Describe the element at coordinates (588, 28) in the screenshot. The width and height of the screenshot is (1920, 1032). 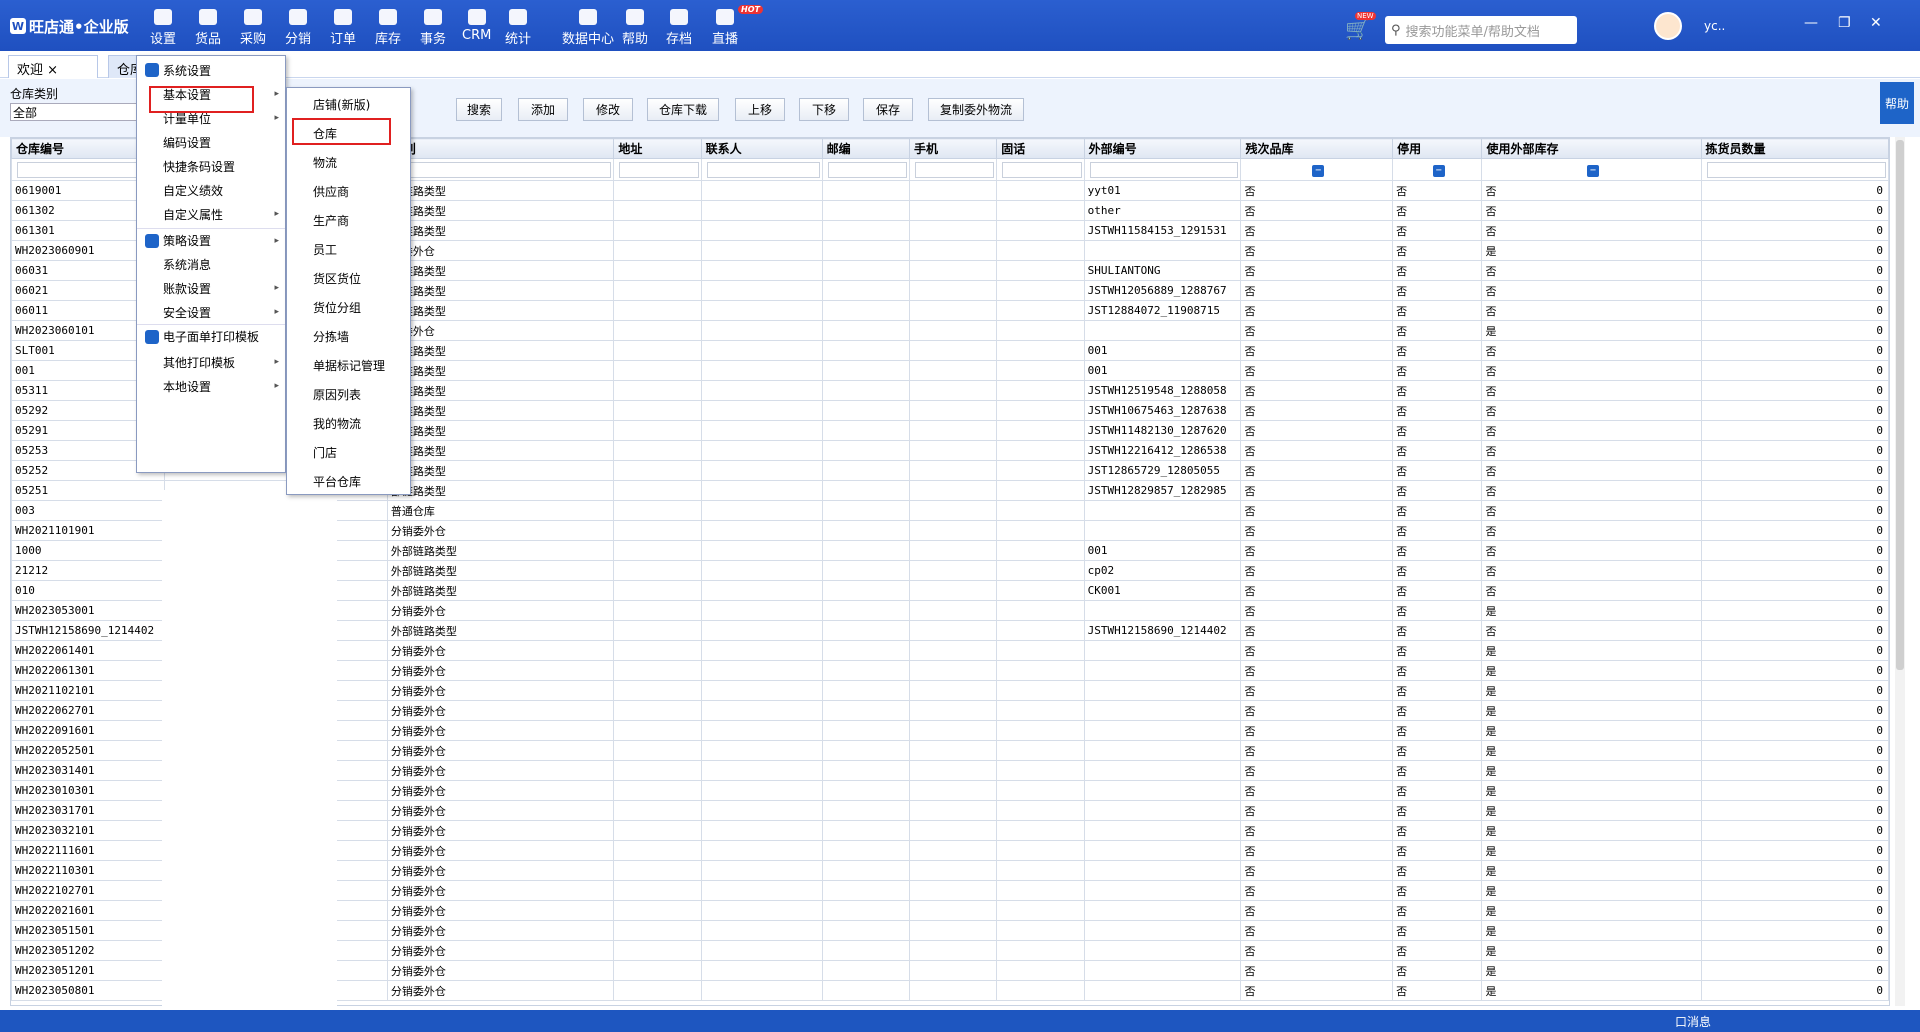
I see `nav-bar: 数据中心` at that location.